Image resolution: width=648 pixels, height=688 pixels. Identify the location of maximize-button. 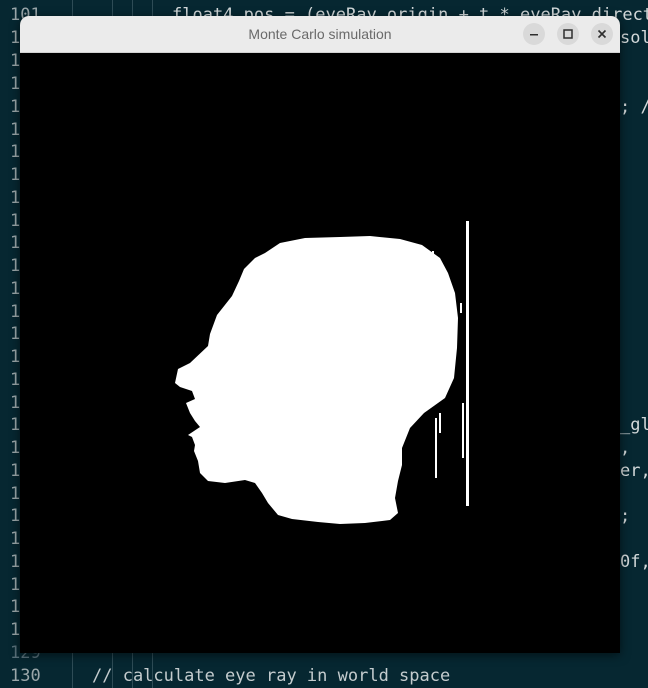
(568, 34).